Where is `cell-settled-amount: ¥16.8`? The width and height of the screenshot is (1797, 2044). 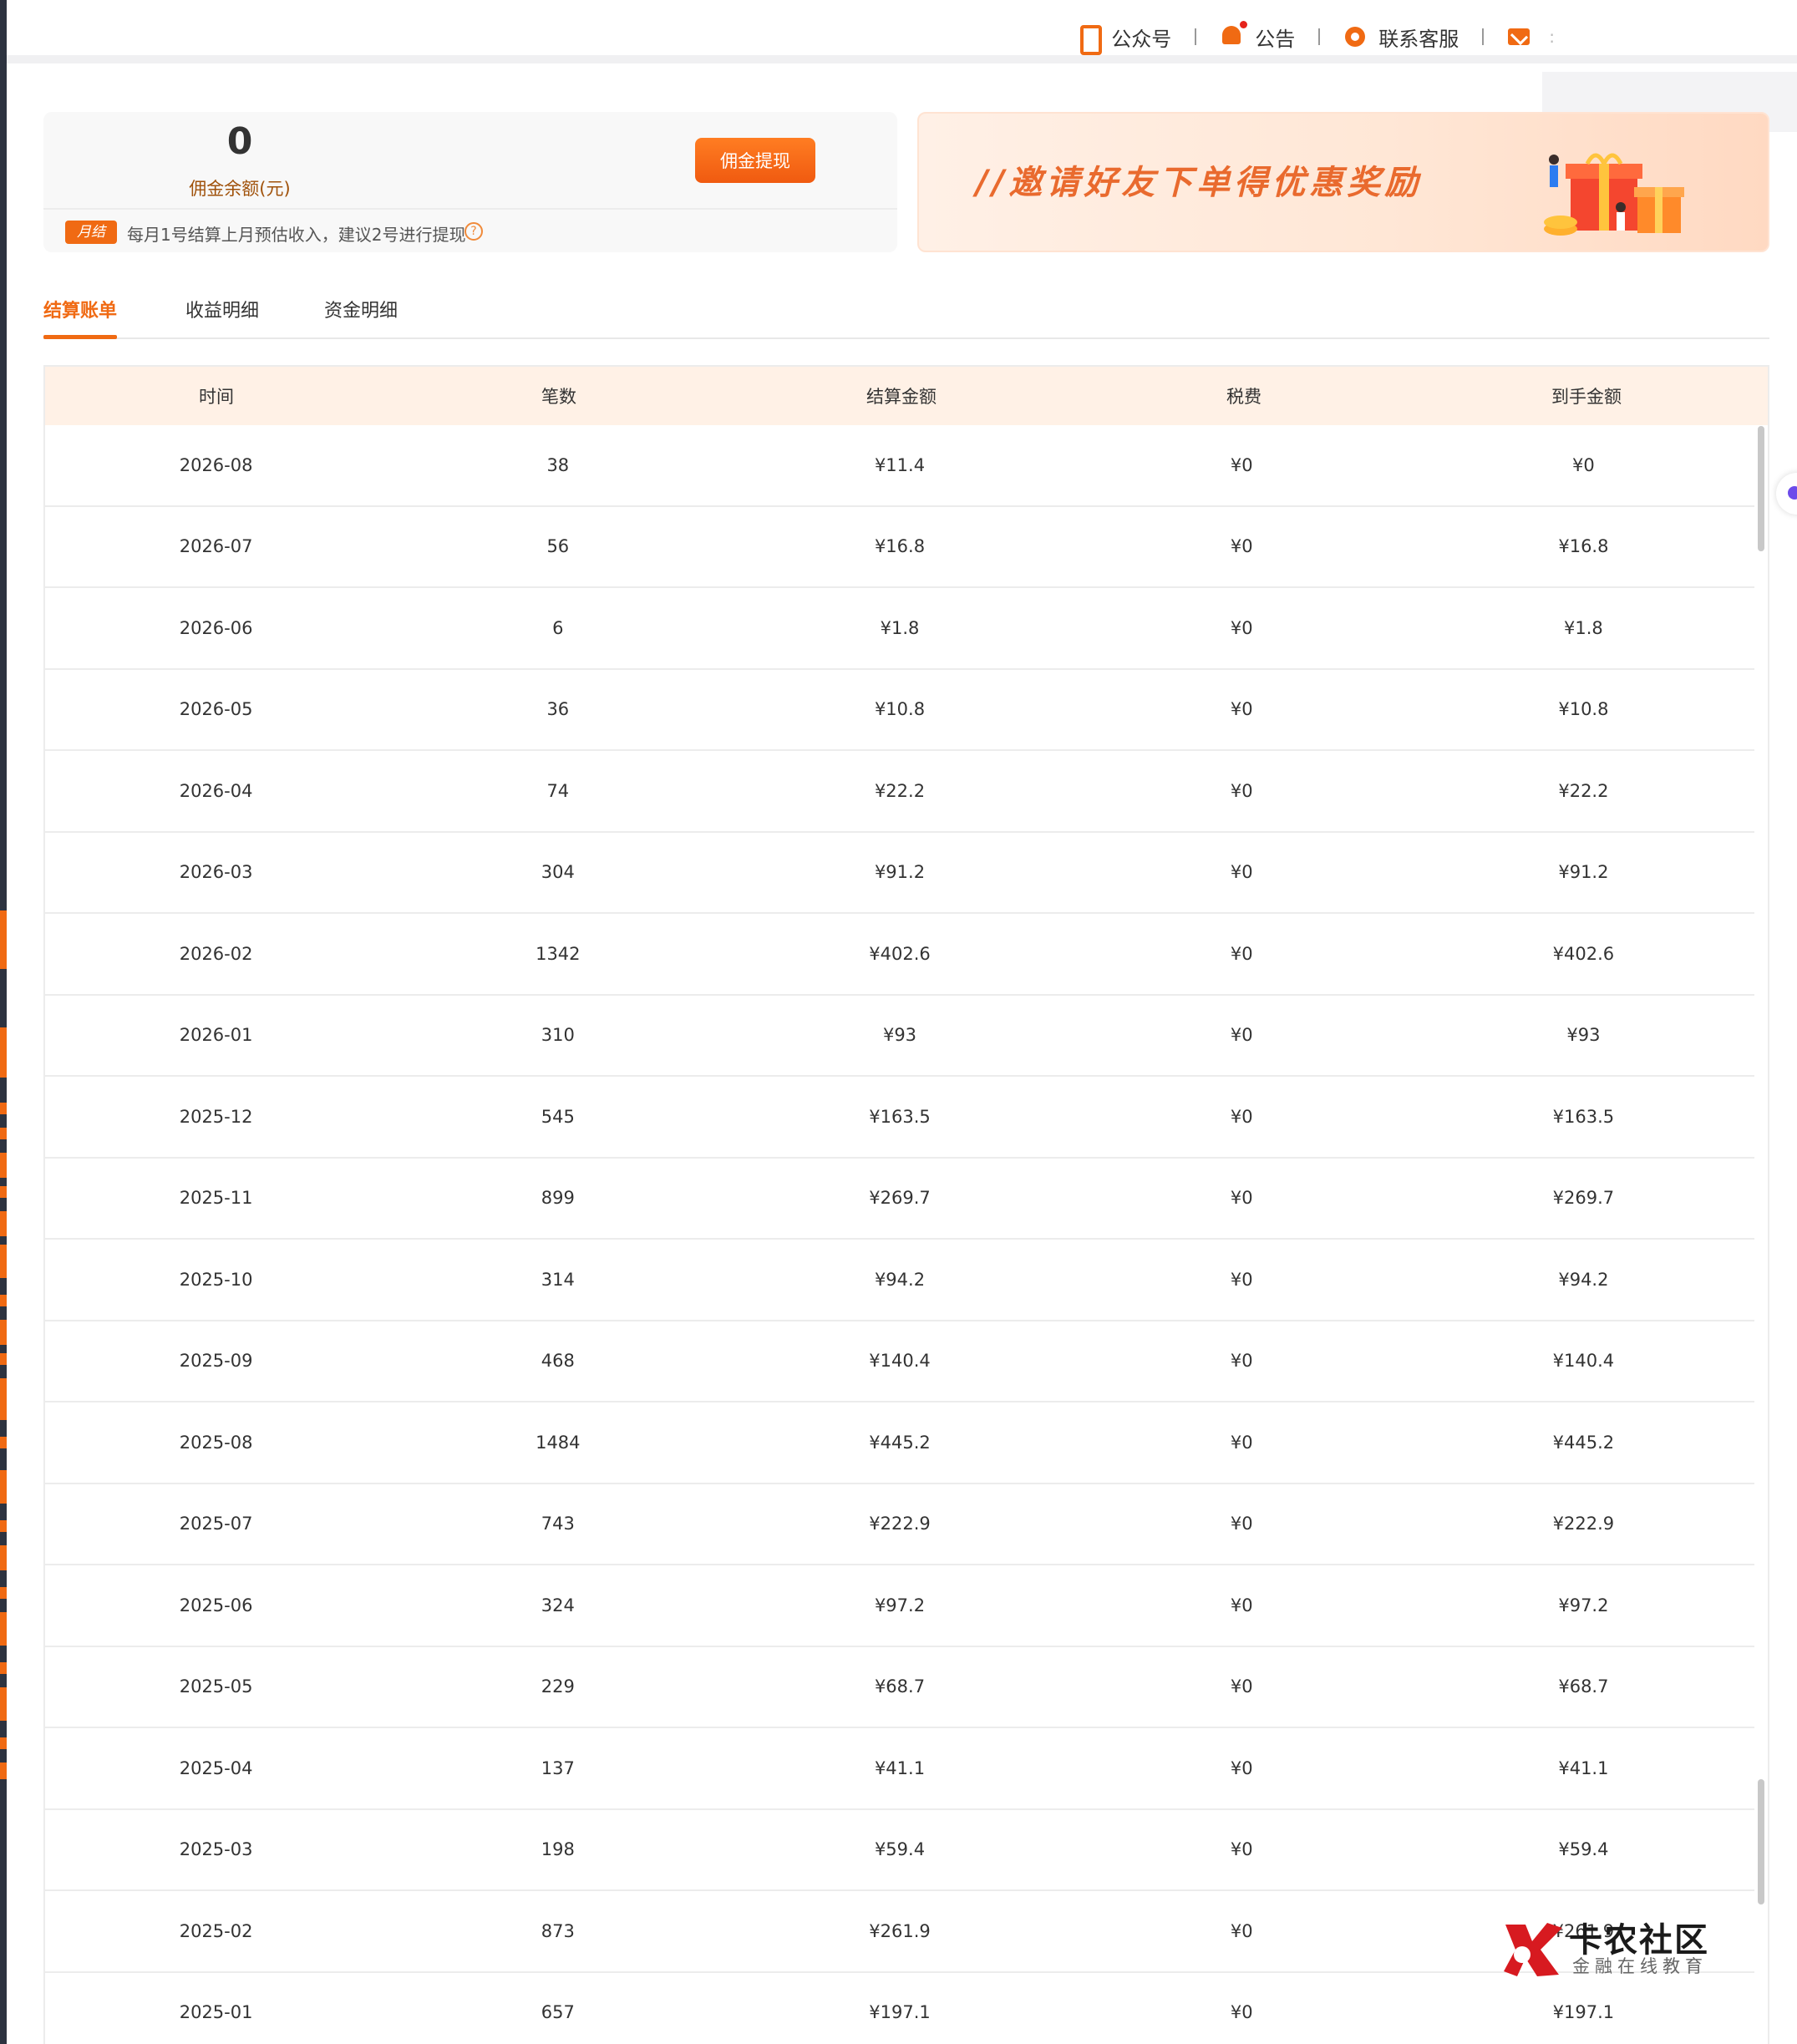
cell-settled-amount: ¥16.8 is located at coordinates (900, 546).